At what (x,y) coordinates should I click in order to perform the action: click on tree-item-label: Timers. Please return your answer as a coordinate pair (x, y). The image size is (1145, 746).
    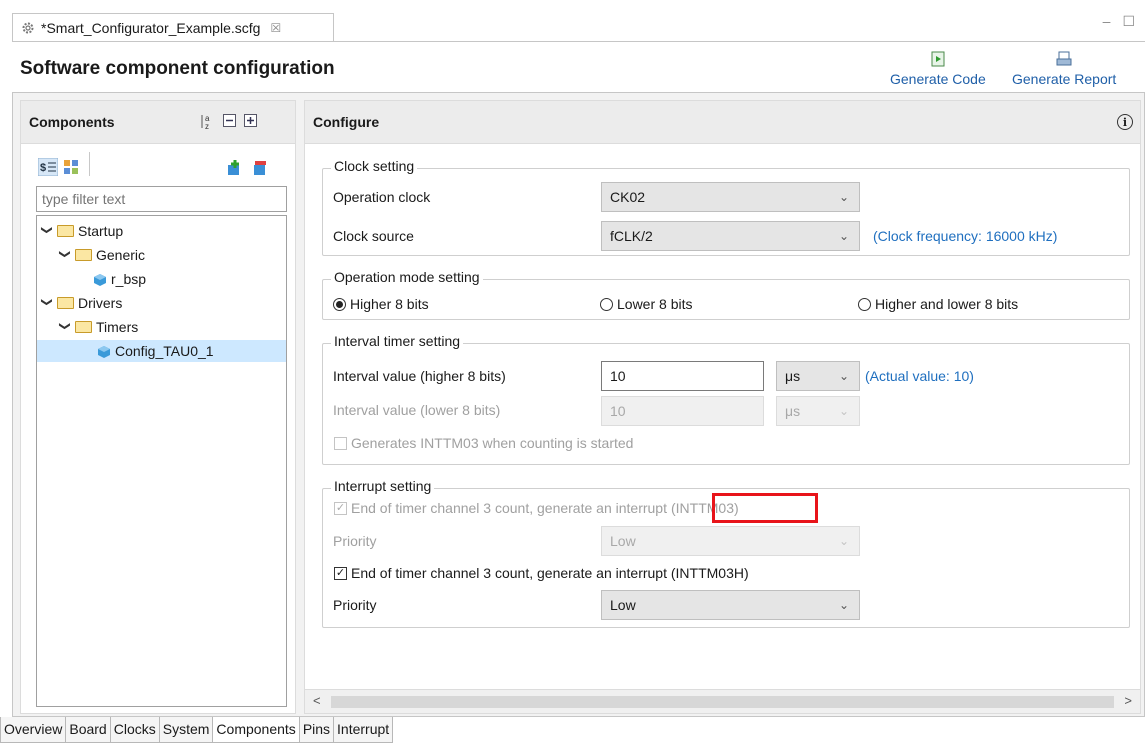
    Looking at the image, I should click on (117, 327).